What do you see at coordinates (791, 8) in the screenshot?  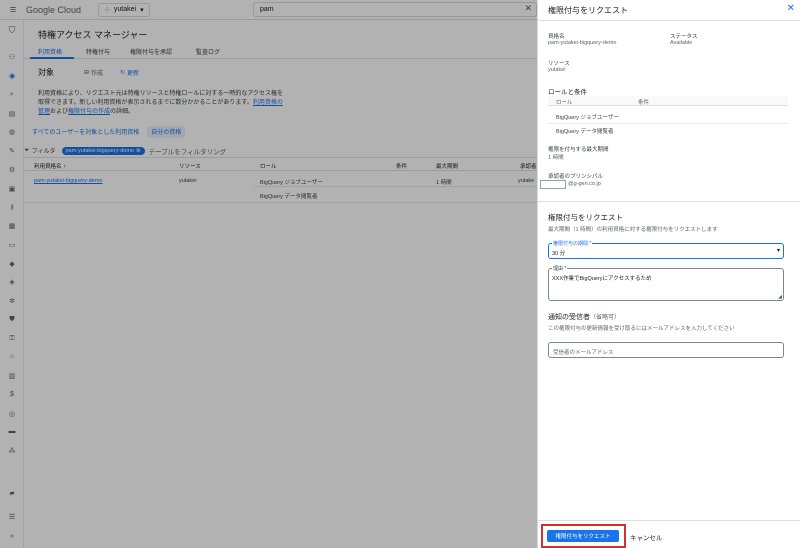 I see `close-icon: ✕` at bounding box center [791, 8].